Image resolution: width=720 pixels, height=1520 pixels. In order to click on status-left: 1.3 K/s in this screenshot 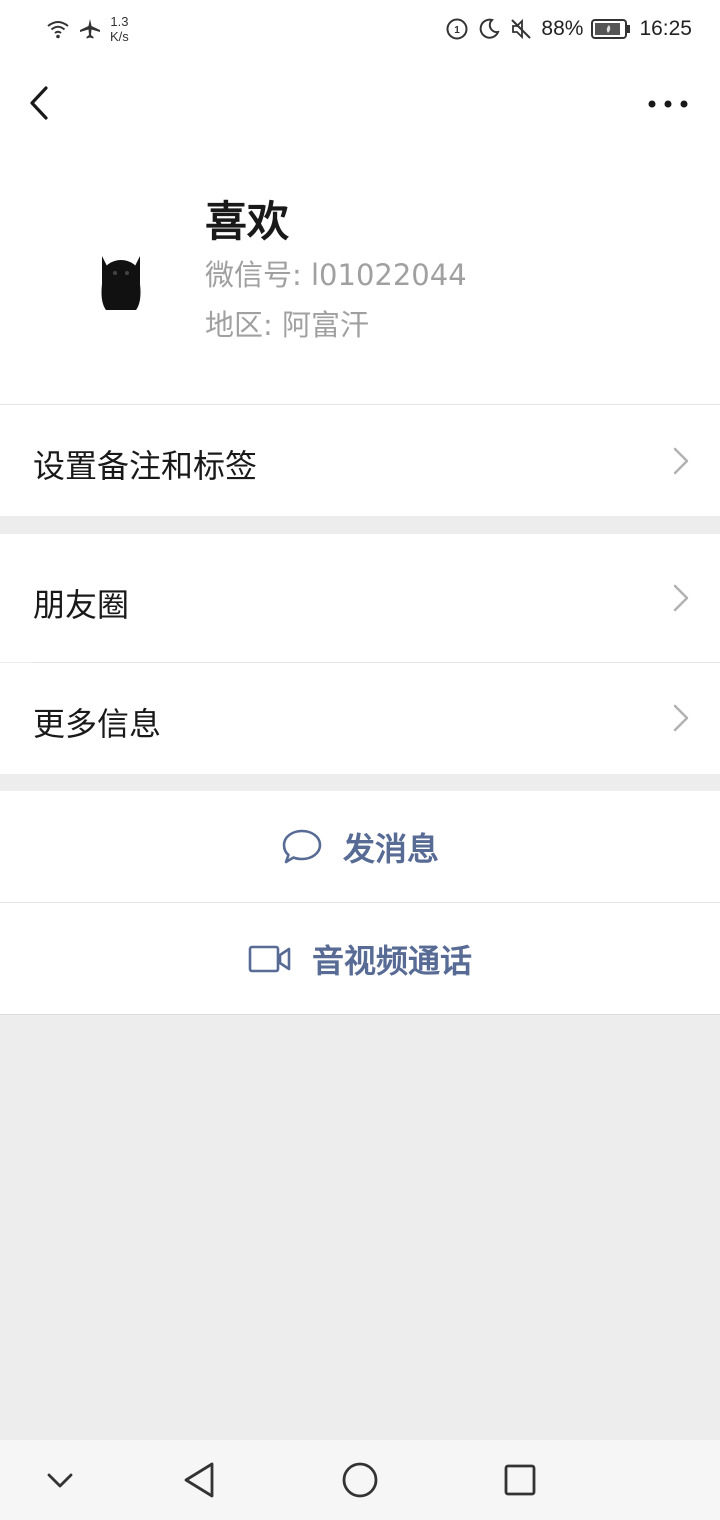, I will do `click(87, 29)`.